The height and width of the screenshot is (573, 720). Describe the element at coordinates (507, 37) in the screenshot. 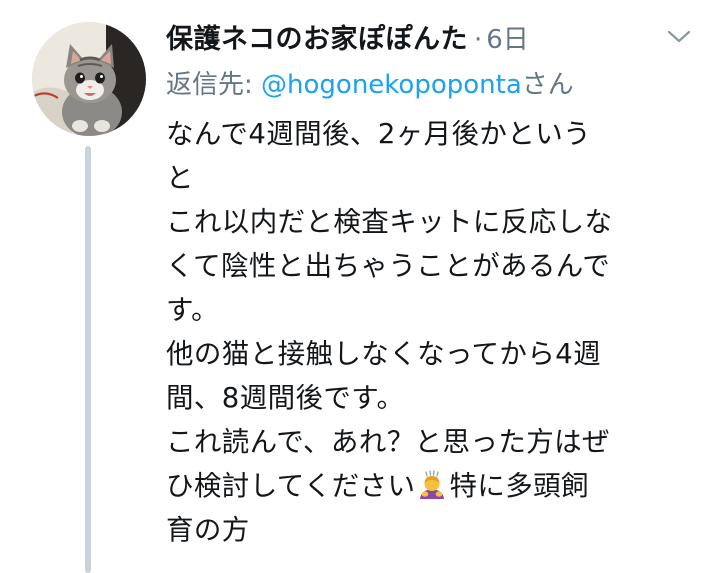

I see `tweet-timestamp: 6日` at that location.